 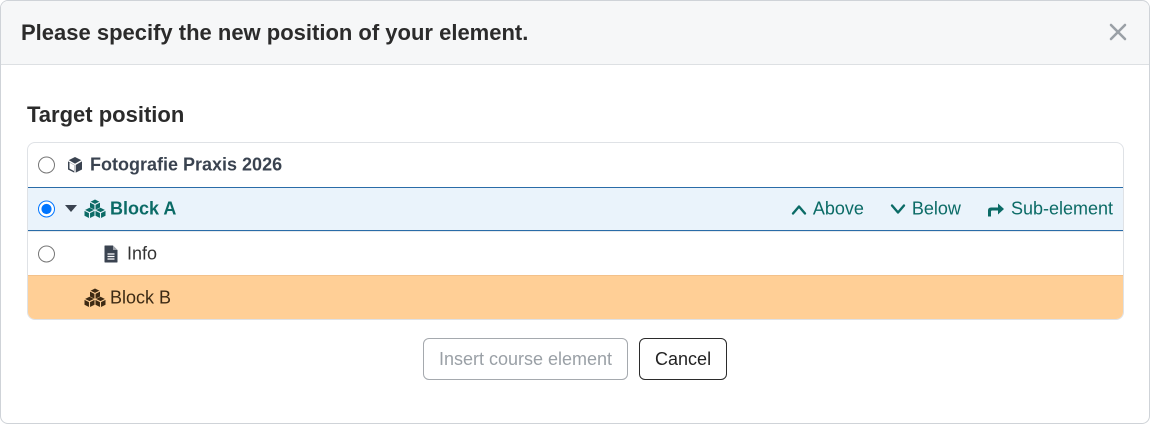 What do you see at coordinates (525, 359) in the screenshot?
I see `insert-course-element-button: Insert course element` at bounding box center [525, 359].